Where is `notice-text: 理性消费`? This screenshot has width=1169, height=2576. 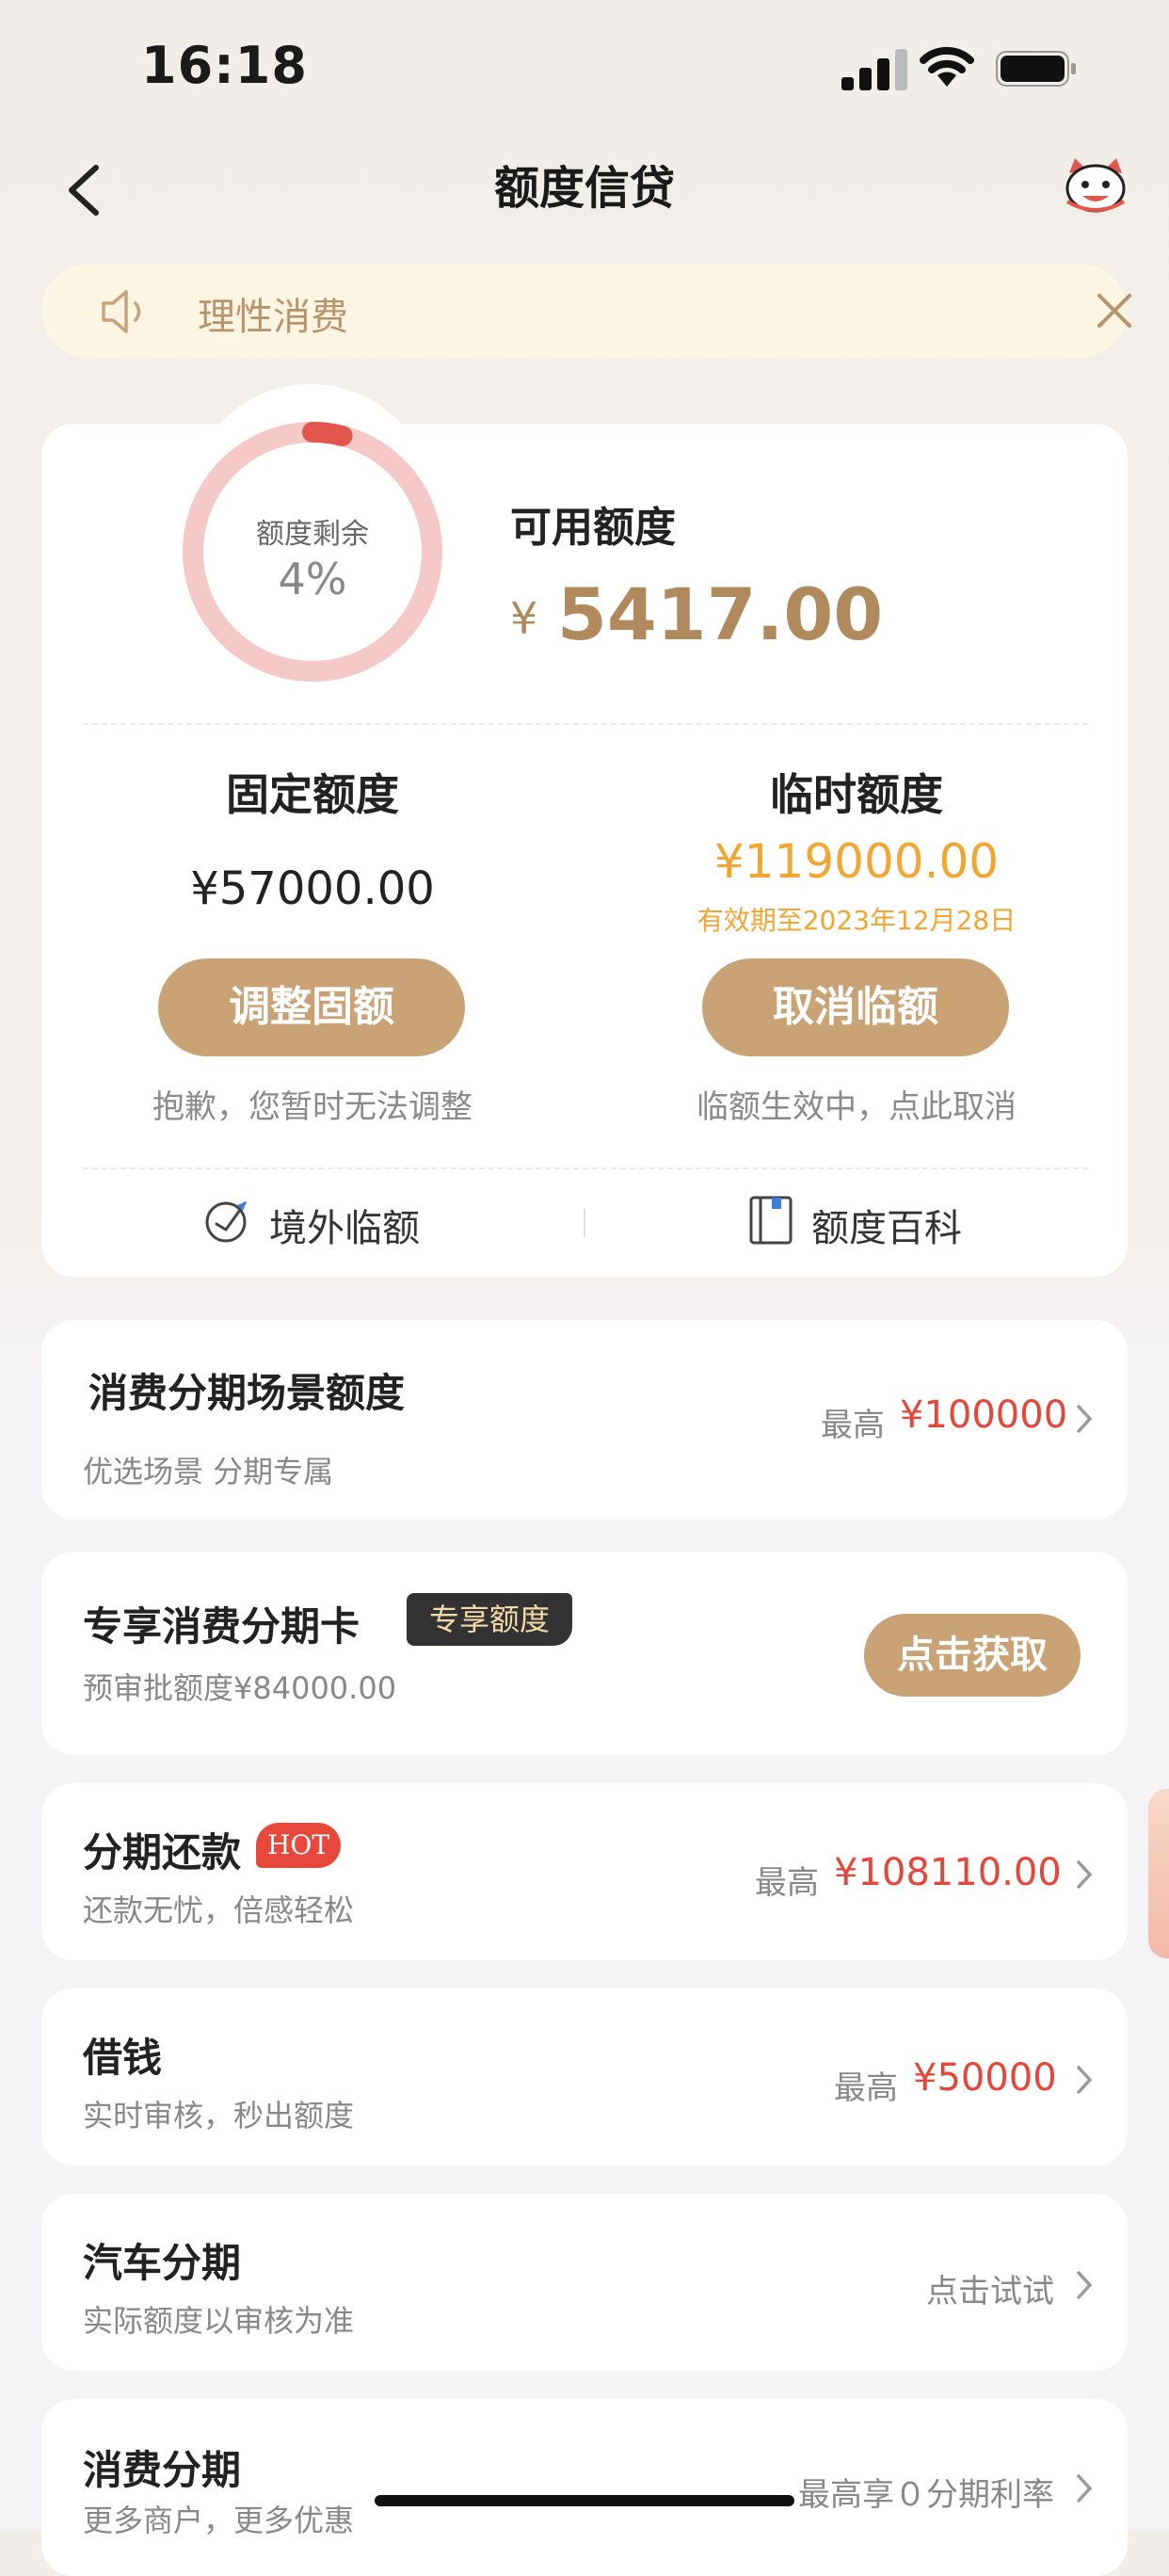 notice-text: 理性消费 is located at coordinates (273, 317).